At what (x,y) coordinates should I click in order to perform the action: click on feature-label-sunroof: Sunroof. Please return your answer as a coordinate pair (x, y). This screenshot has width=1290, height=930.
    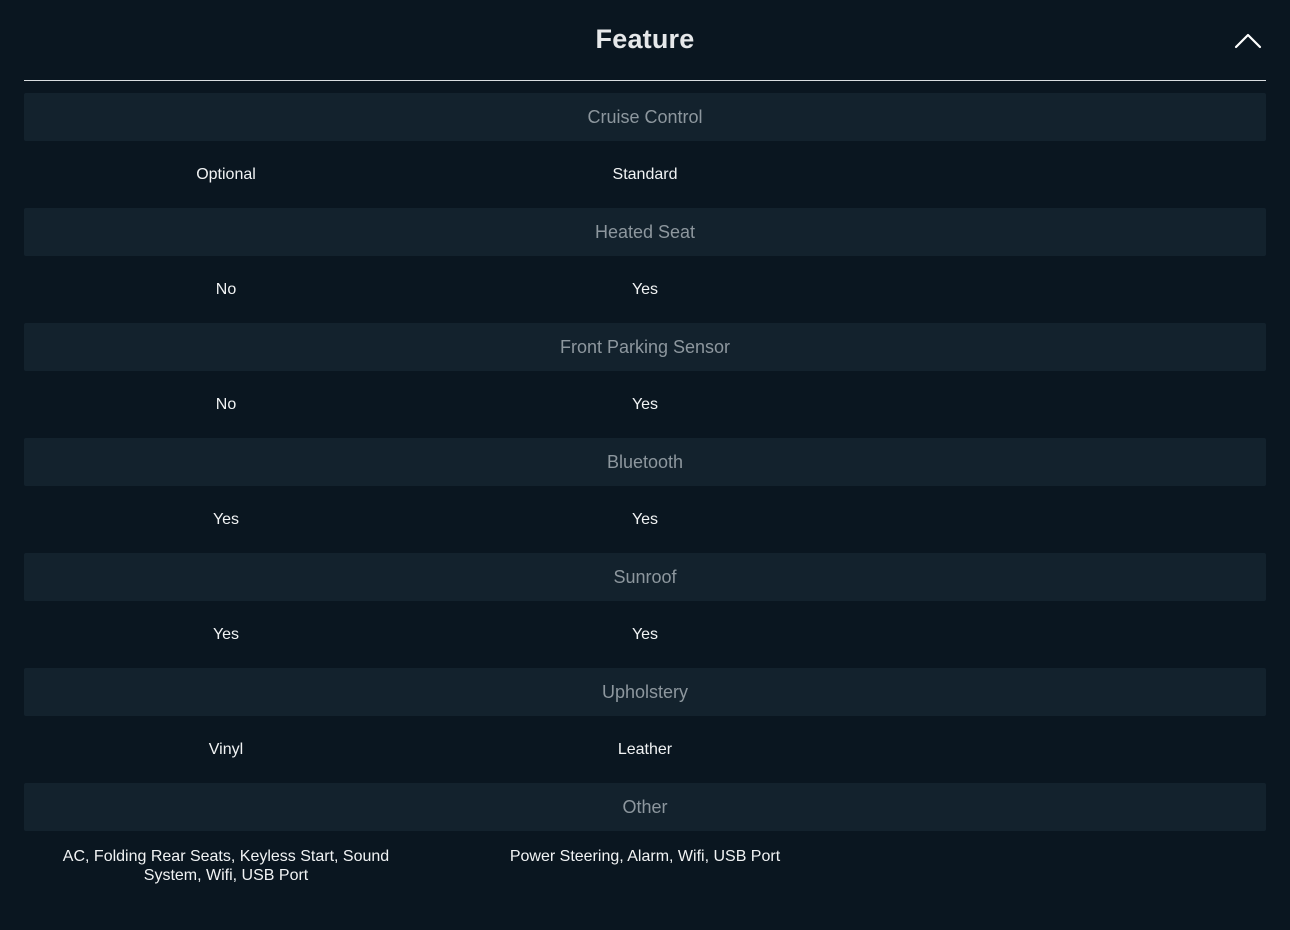
    Looking at the image, I should click on (645, 577).